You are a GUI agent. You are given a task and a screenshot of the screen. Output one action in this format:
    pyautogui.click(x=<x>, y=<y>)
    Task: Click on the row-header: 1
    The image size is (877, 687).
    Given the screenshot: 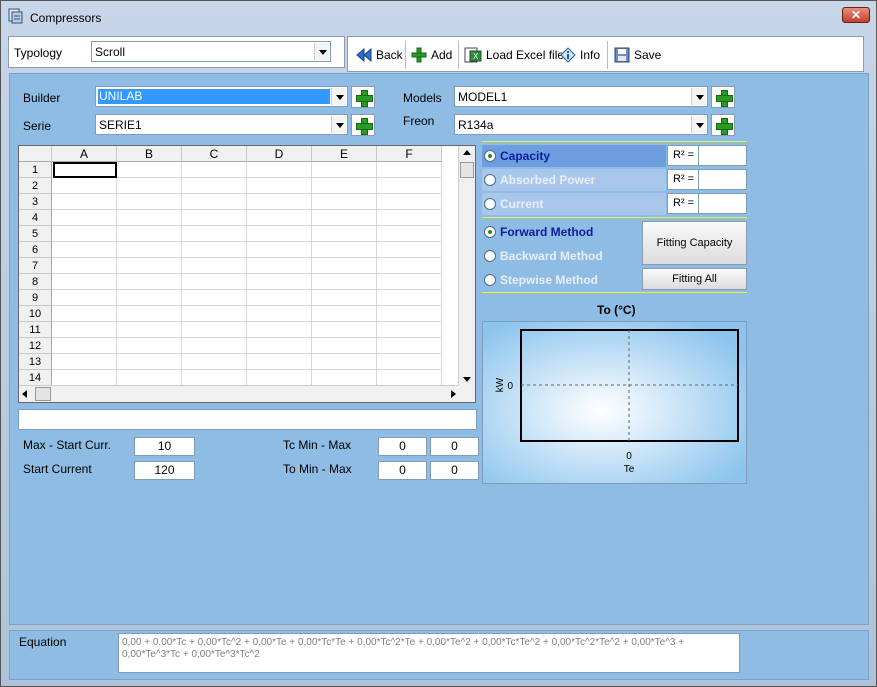 What is the action you would take?
    pyautogui.click(x=35, y=170)
    